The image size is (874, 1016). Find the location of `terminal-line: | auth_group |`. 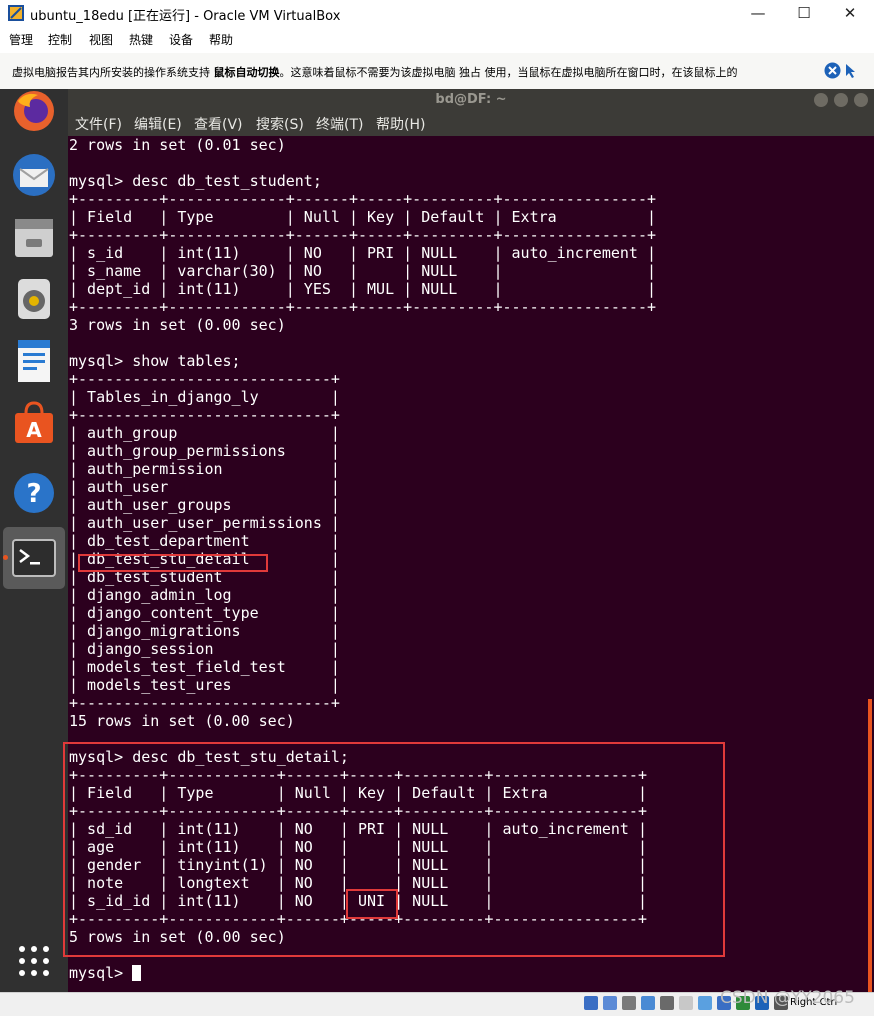

terminal-line: | auth_group | is located at coordinates (204, 433).